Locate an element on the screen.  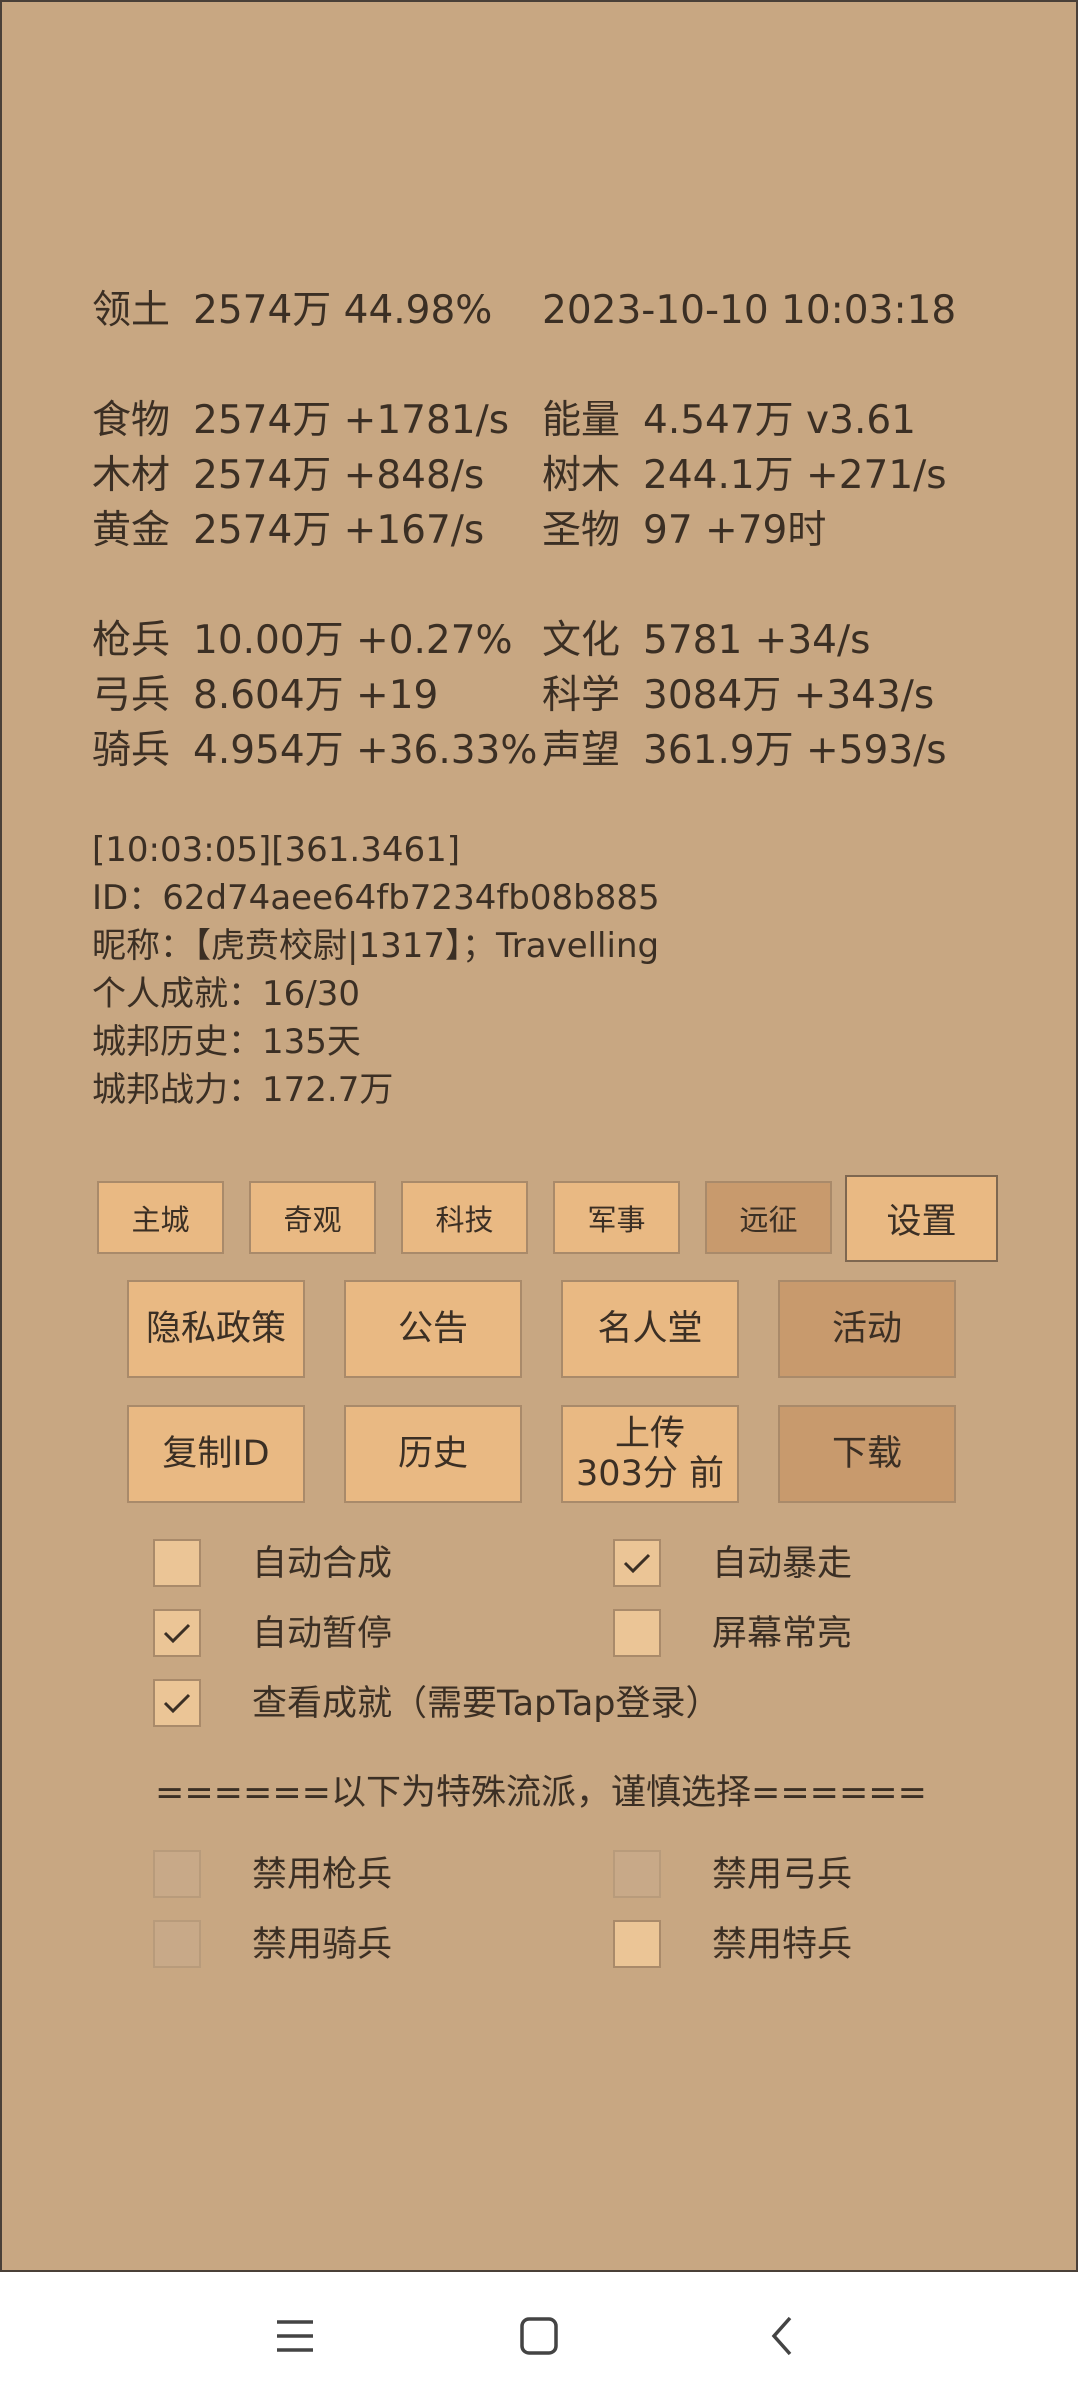
privacy-policy-button: 隐私政策 is located at coordinates (216, 1329).